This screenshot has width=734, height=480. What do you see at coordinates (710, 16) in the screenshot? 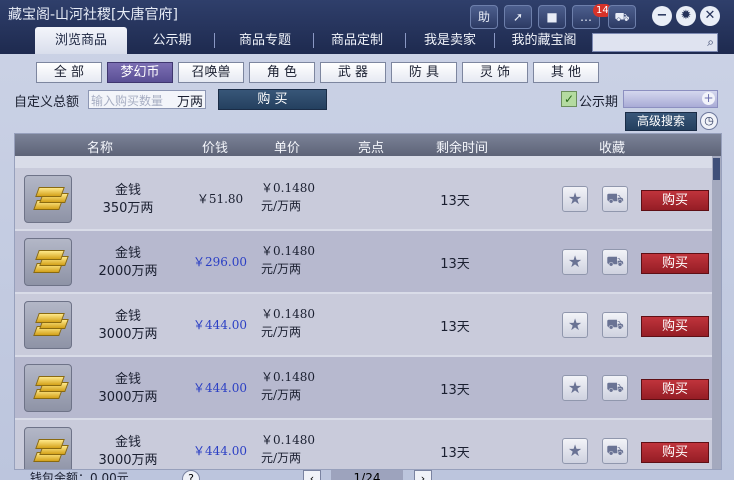
I see `close-button: ✕` at bounding box center [710, 16].